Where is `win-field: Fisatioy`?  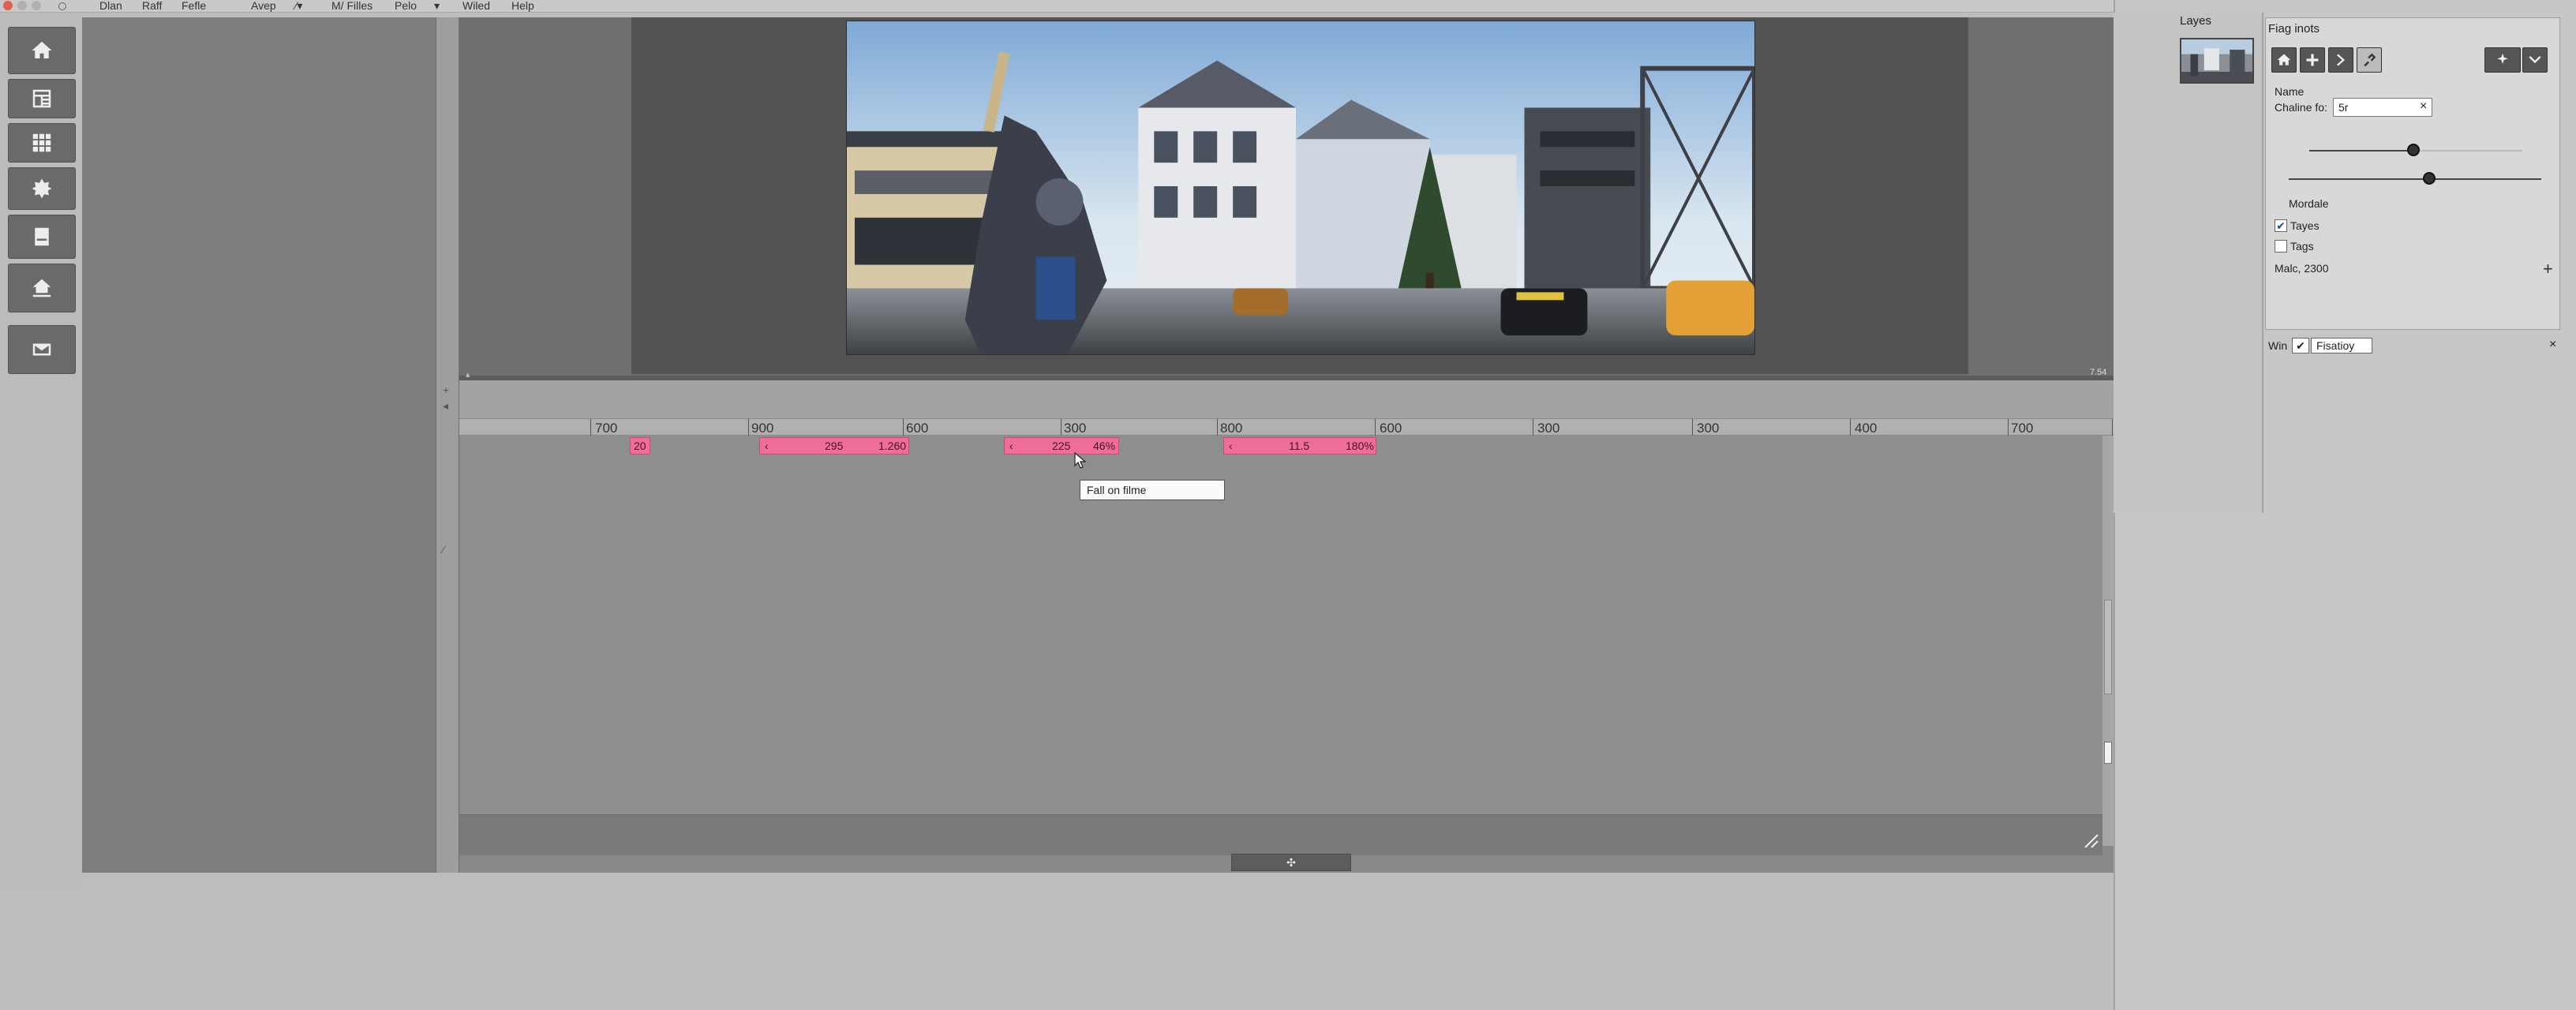 win-field: Fisatioy is located at coordinates (2341, 346).